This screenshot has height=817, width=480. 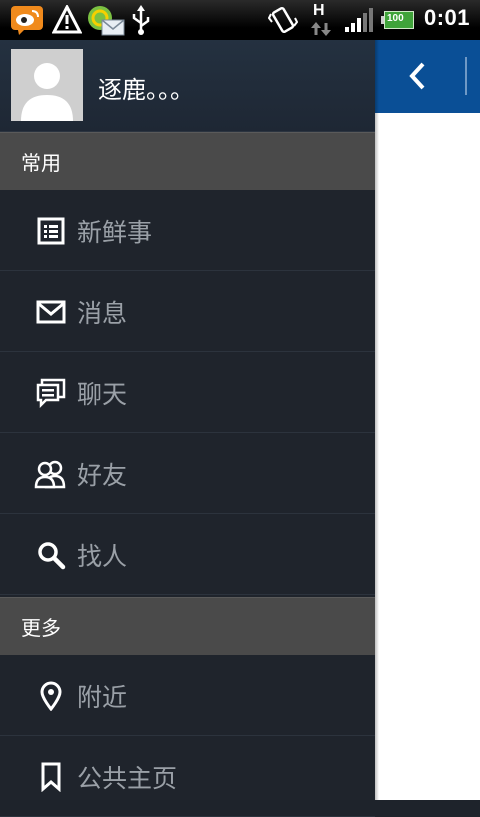 I want to click on news-feed-icon, so click(x=51, y=231).